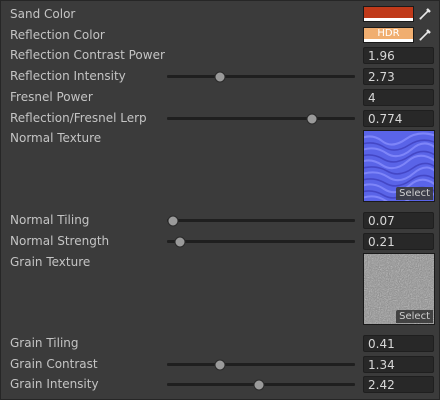  I want to click on grain-texture-slot: Select, so click(399, 289).